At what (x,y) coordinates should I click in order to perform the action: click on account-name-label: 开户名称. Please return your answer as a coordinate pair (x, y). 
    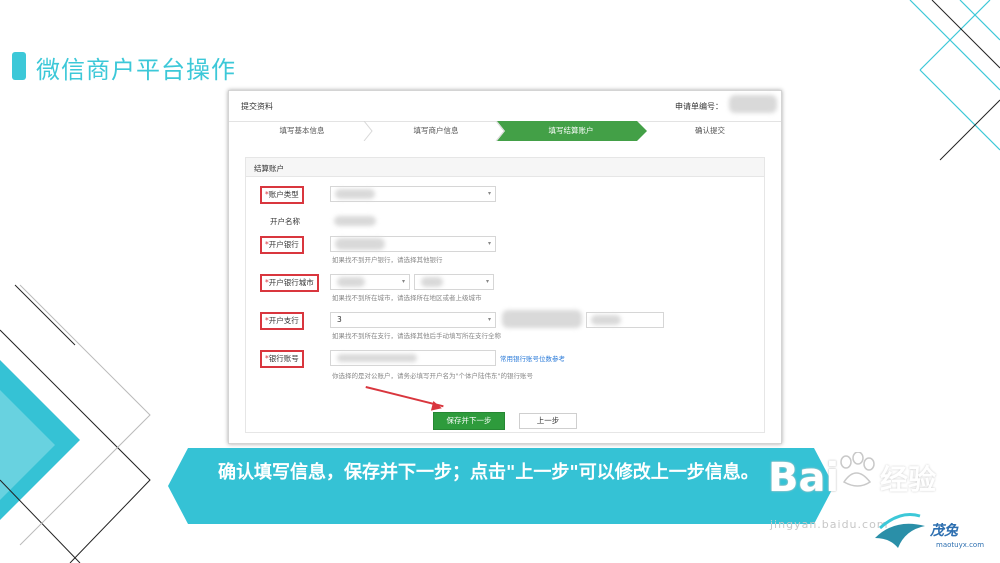
    Looking at the image, I should click on (285, 221).